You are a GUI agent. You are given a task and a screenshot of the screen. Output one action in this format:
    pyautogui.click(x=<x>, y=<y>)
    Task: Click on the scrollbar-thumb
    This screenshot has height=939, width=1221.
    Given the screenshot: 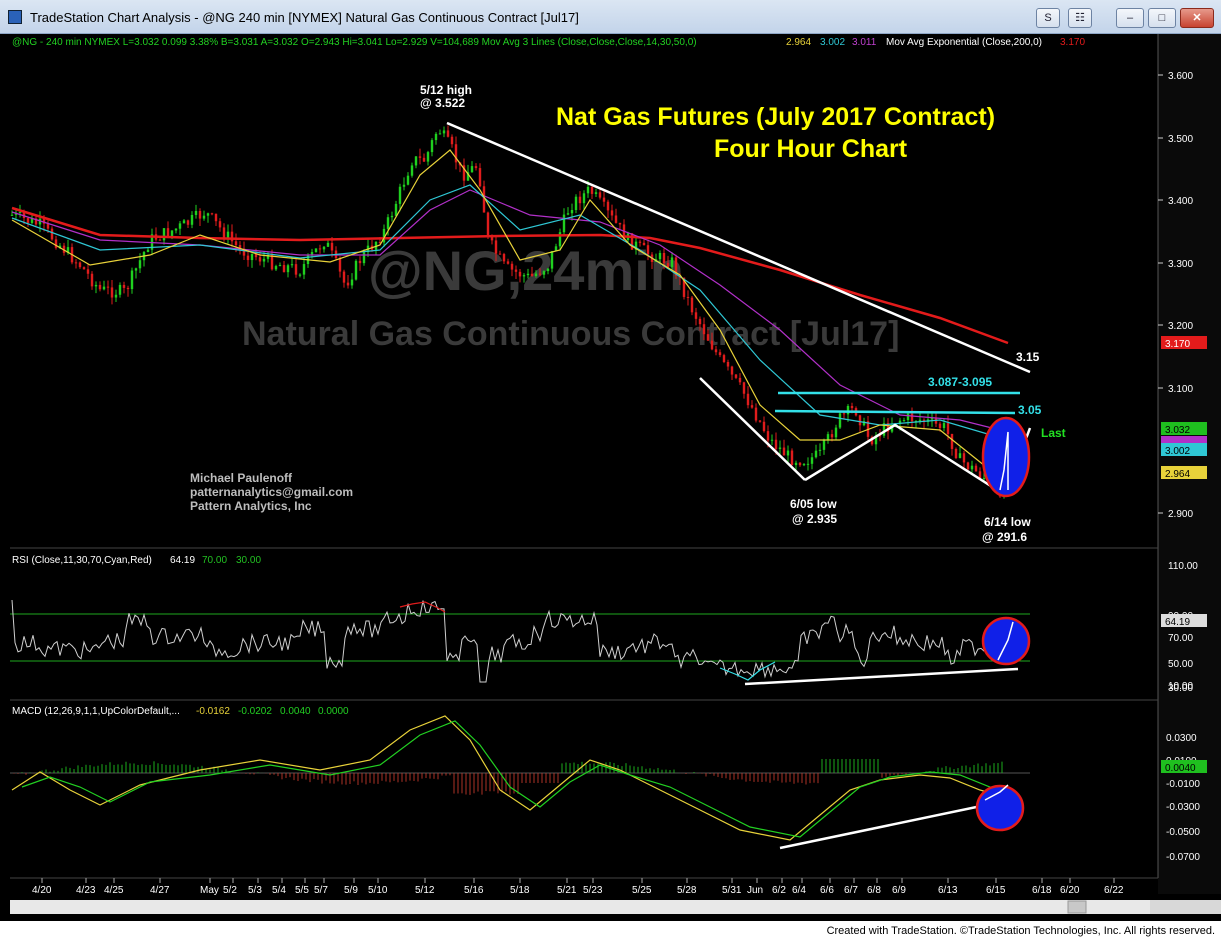 What is the action you would take?
    pyautogui.click(x=1077, y=907)
    